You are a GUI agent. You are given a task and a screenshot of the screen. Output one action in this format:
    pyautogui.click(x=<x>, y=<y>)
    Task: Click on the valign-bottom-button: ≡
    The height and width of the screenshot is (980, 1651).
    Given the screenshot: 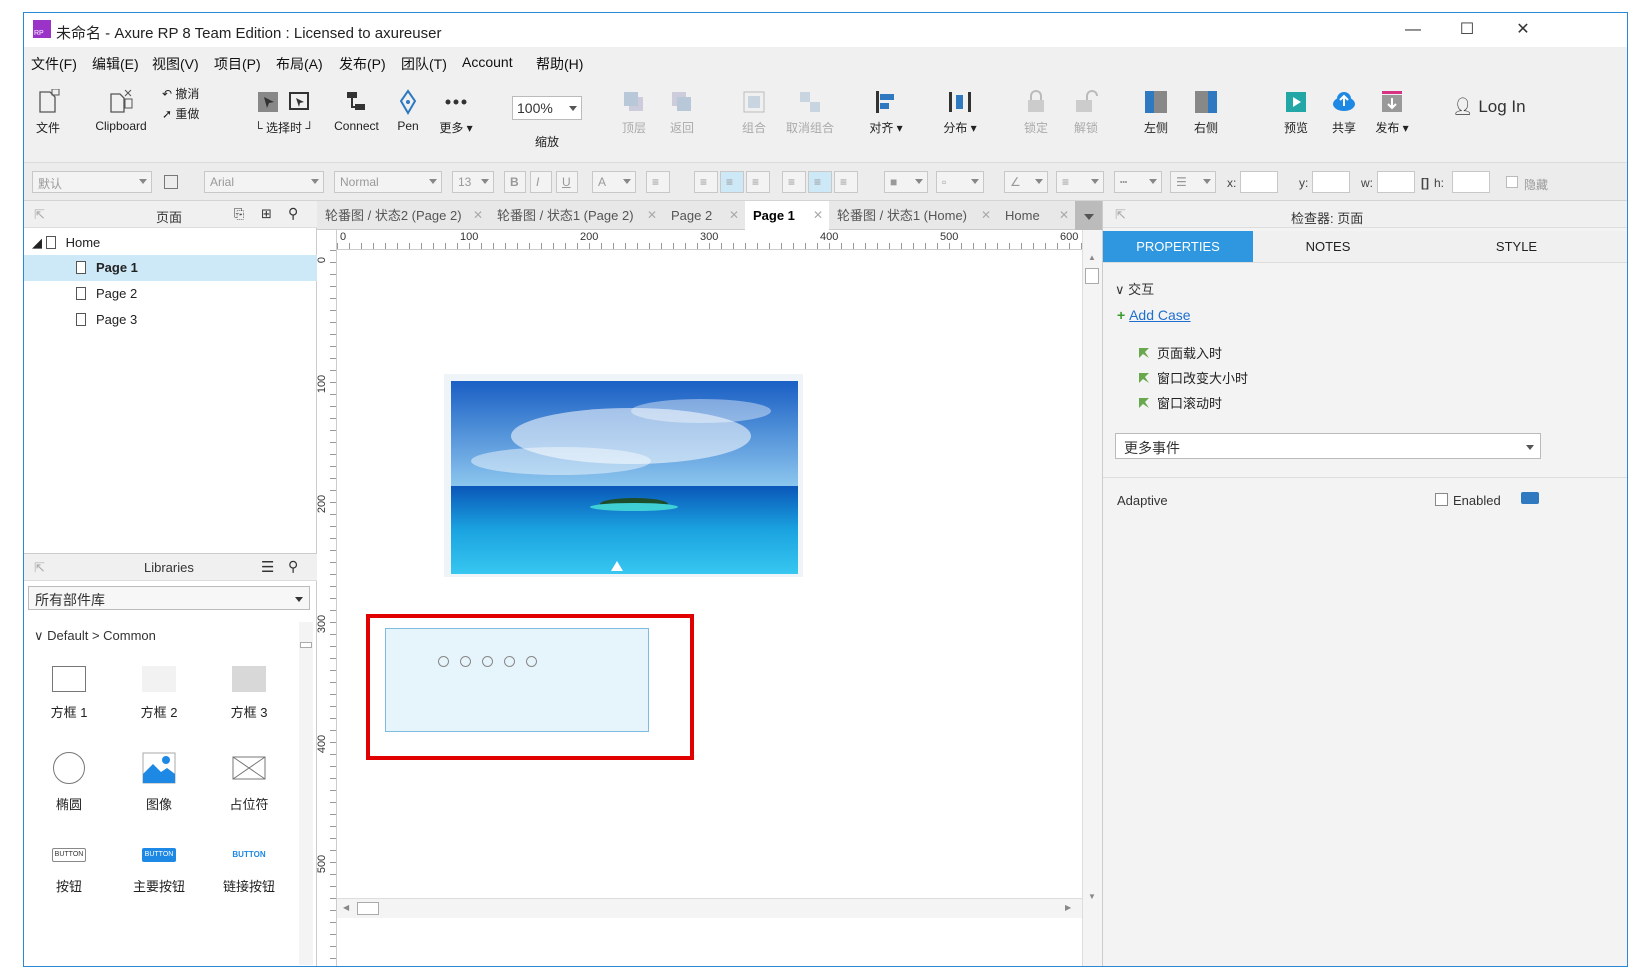 What is the action you would take?
    pyautogui.click(x=846, y=182)
    